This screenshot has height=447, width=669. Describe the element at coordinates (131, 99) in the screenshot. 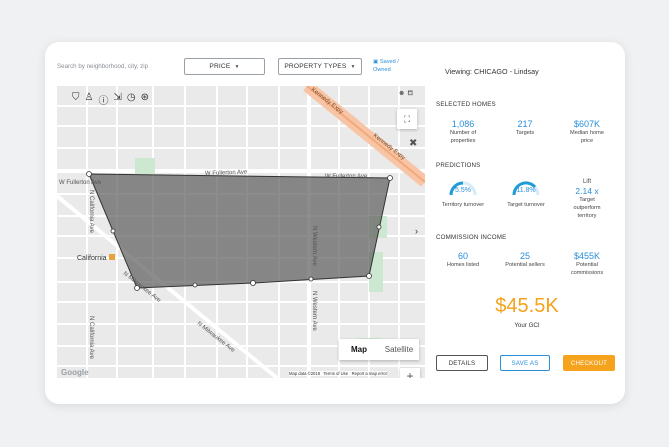

I see `clock-icon: ◷` at that location.